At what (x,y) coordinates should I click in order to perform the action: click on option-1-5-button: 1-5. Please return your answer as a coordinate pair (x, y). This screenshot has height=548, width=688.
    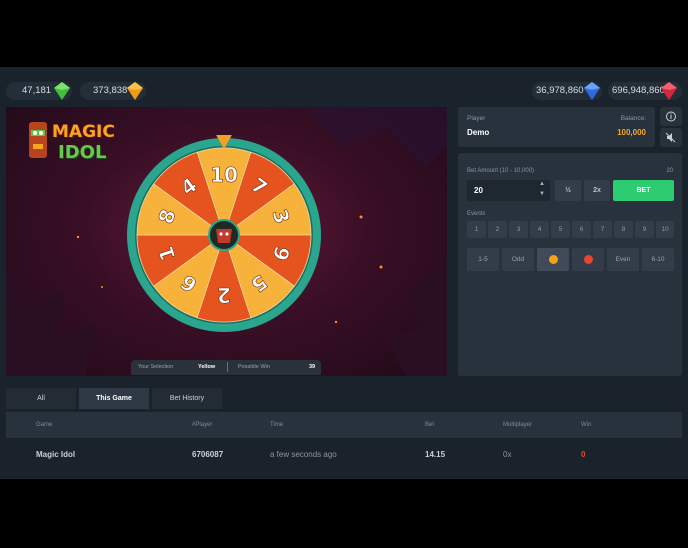
    Looking at the image, I should click on (483, 259).